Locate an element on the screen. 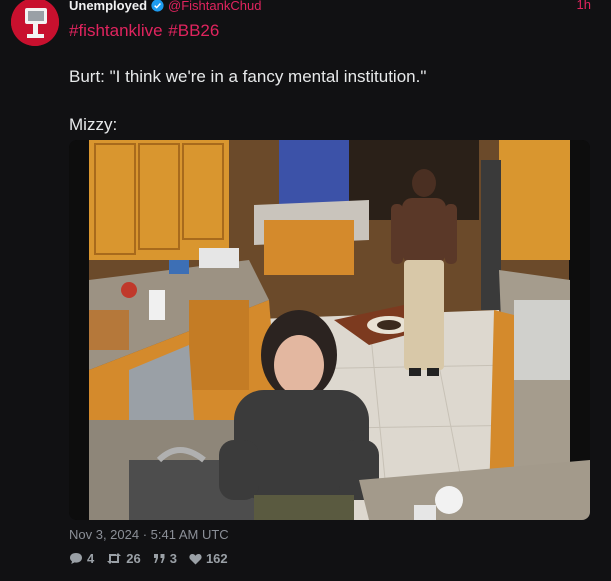 Image resolution: width=611 pixels, height=581 pixels. heart-icon is located at coordinates (195, 558).